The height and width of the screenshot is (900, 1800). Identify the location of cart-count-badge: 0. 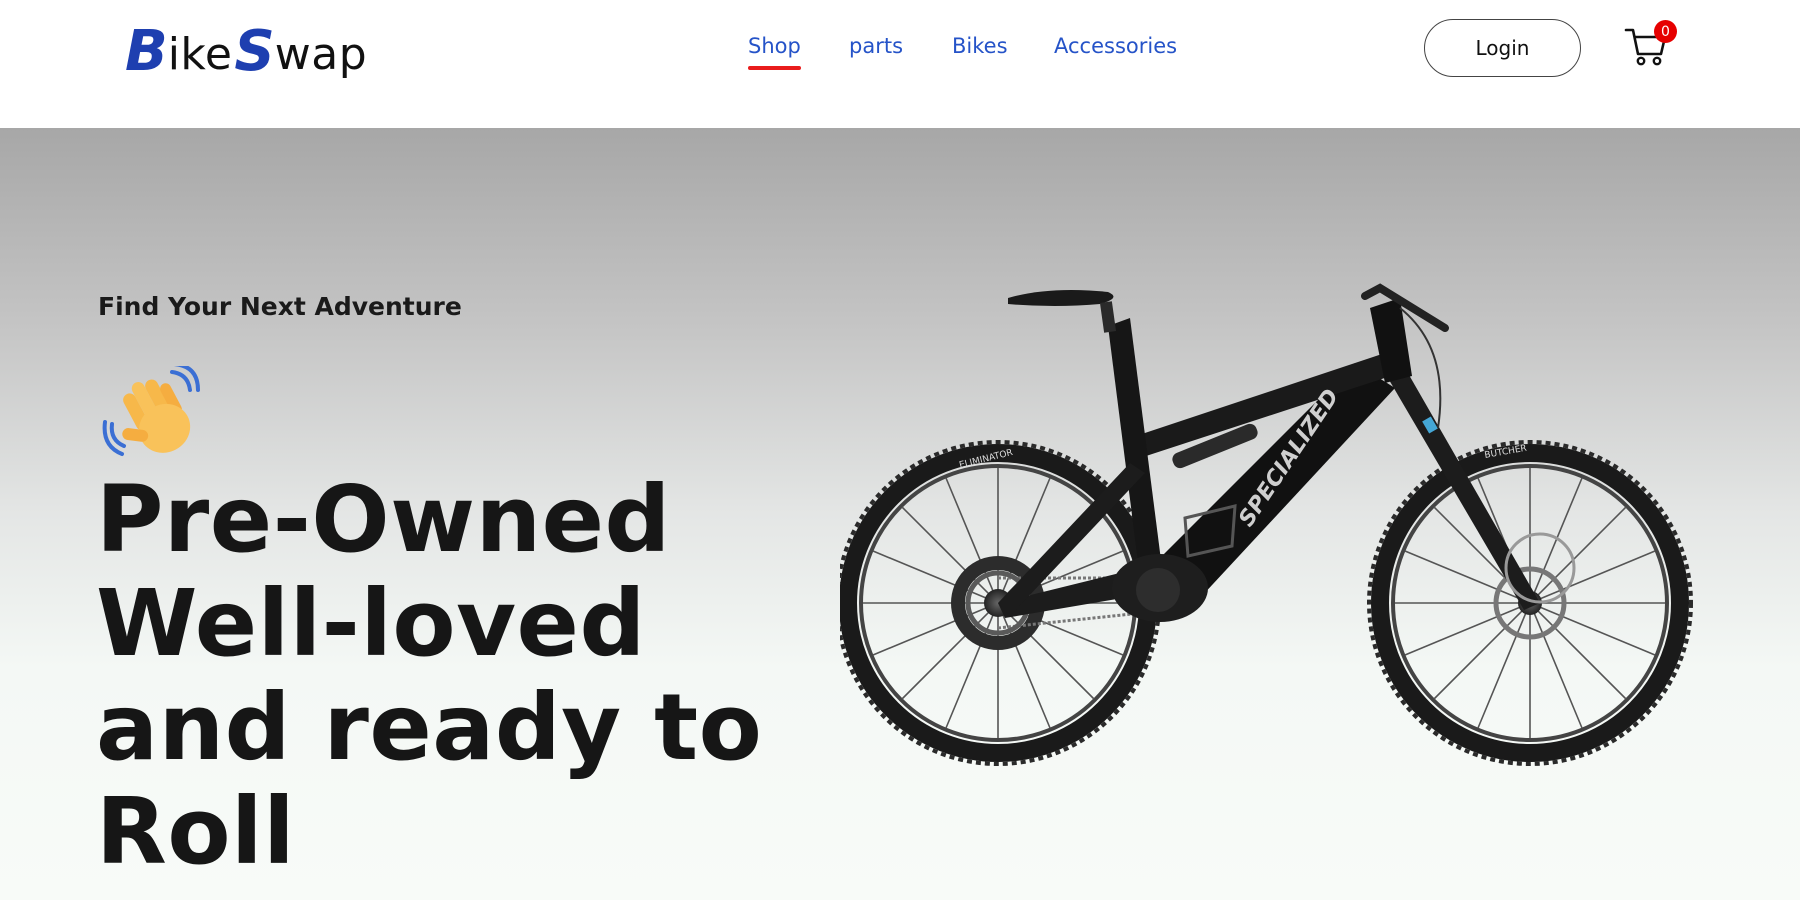
(1665, 31).